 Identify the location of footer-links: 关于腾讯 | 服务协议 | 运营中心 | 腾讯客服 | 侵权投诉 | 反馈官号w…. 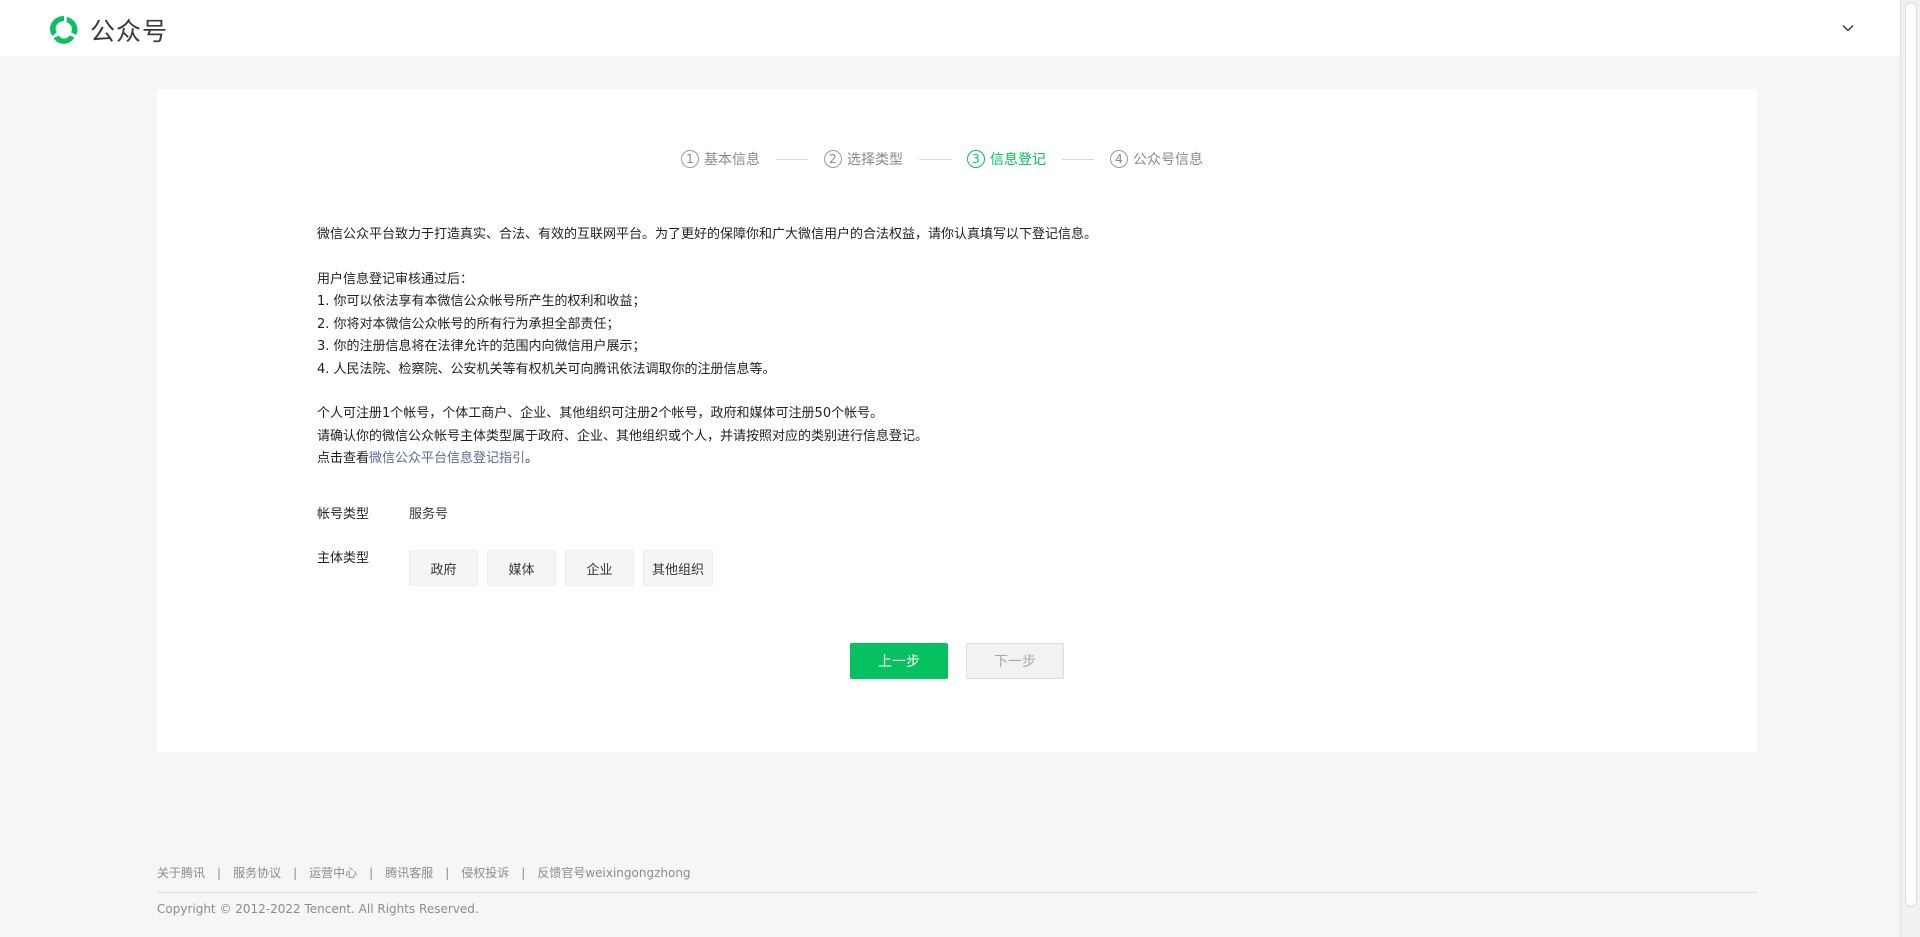
(424, 872).